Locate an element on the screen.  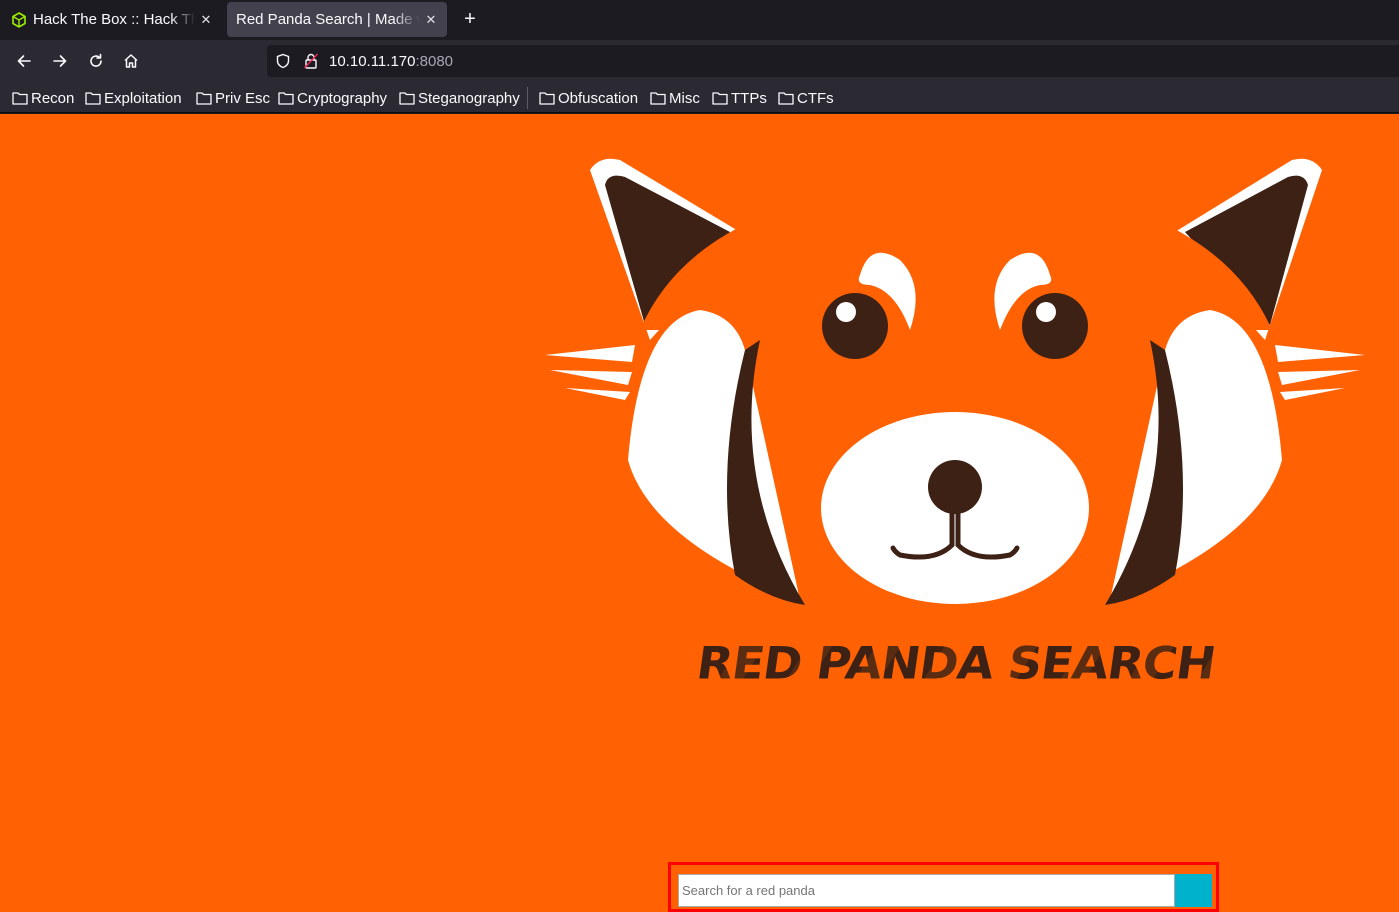
forward-button is located at coordinates (60, 61).